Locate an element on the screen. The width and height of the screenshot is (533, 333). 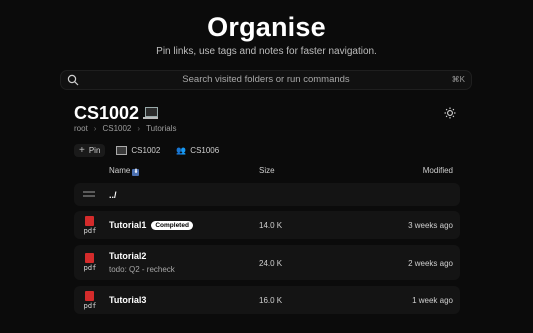
breadcrumb-tutorials: Tutorials is located at coordinates (161, 128).